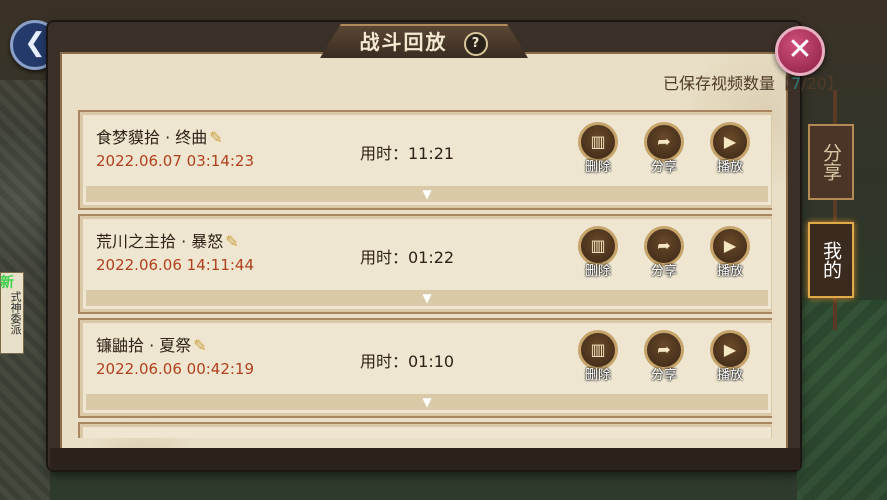  I want to click on saved-count-value: 7, so click(796, 83).